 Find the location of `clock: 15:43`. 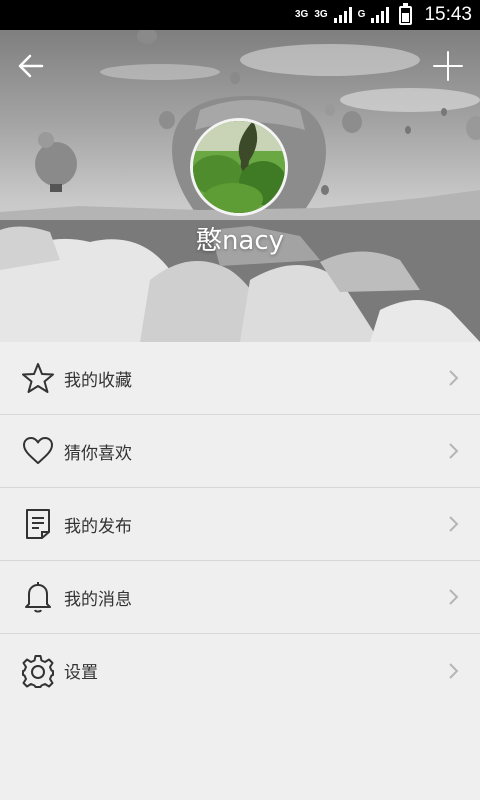

clock: 15:43 is located at coordinates (448, 14).